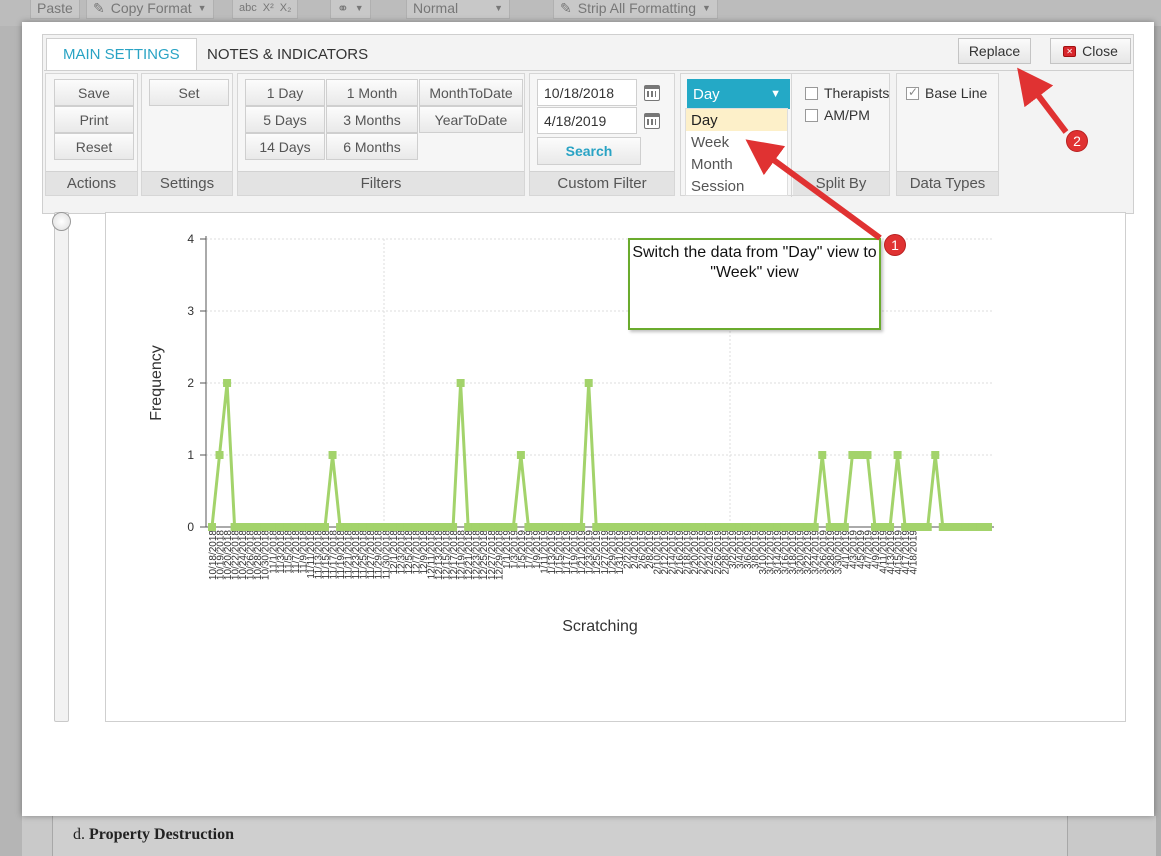  Describe the element at coordinates (285, 92) in the screenshot. I see `filter-1-day: 1 Day` at that location.